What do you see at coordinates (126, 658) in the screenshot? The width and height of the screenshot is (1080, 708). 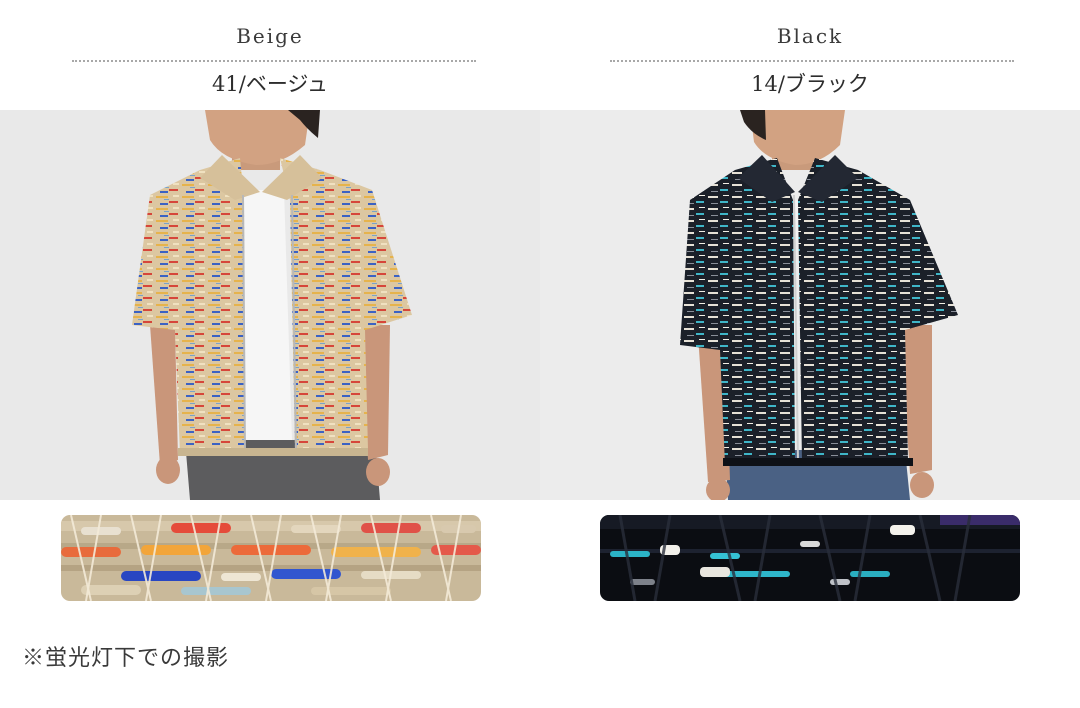 I see `lighting-note: ※蛍光灯下での撮影` at bounding box center [126, 658].